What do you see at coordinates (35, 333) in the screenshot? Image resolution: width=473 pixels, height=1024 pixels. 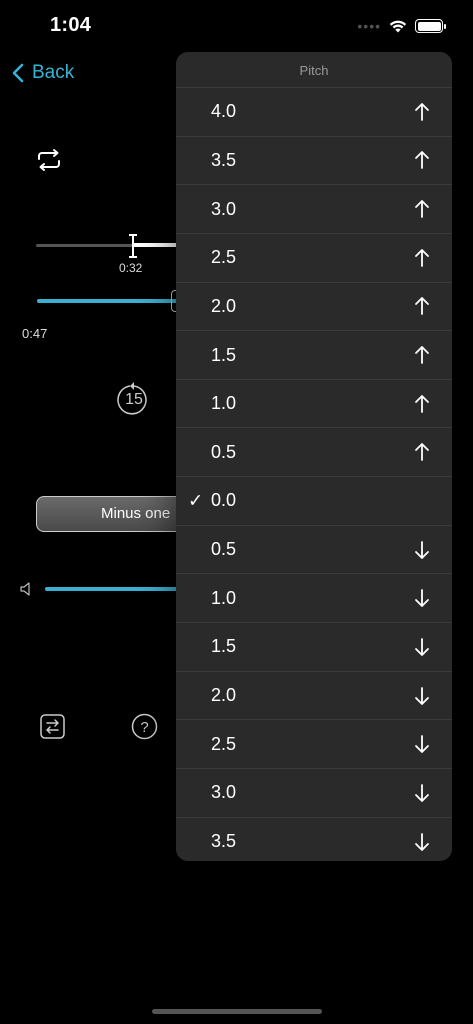 I see `elapsed-time: 0:47` at bounding box center [35, 333].